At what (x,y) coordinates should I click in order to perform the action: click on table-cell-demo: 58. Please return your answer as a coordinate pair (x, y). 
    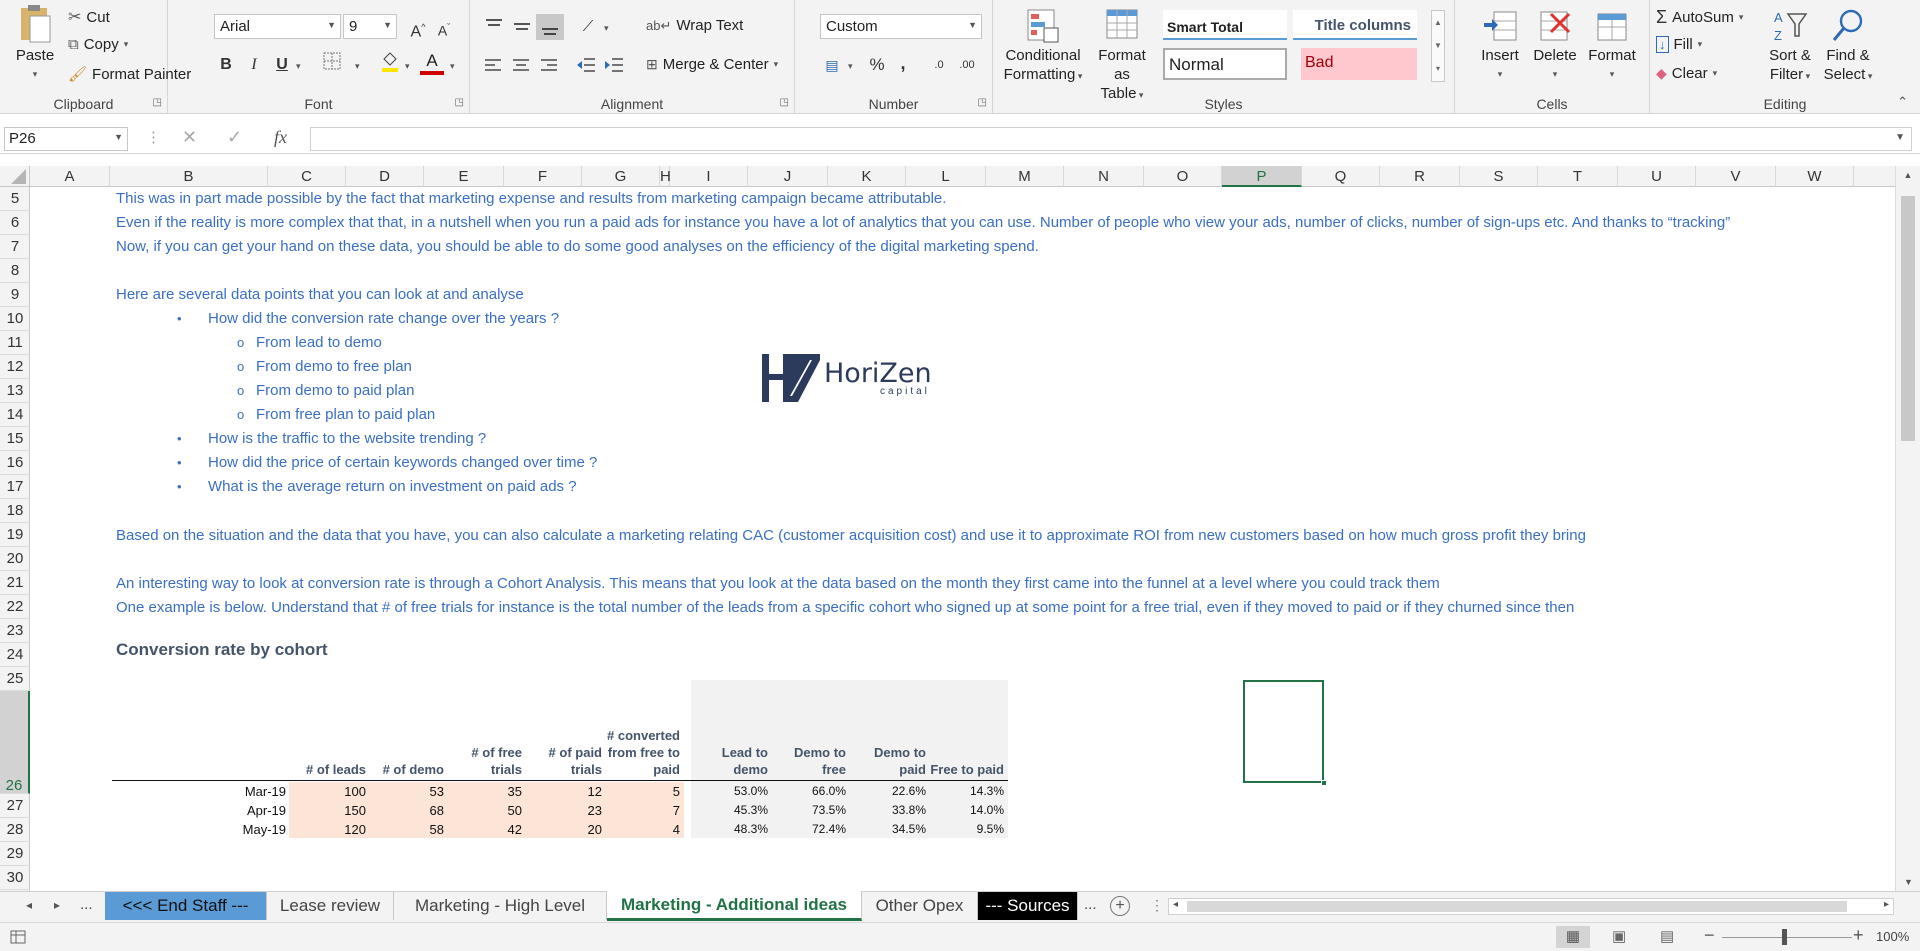
    Looking at the image, I should click on (406, 829).